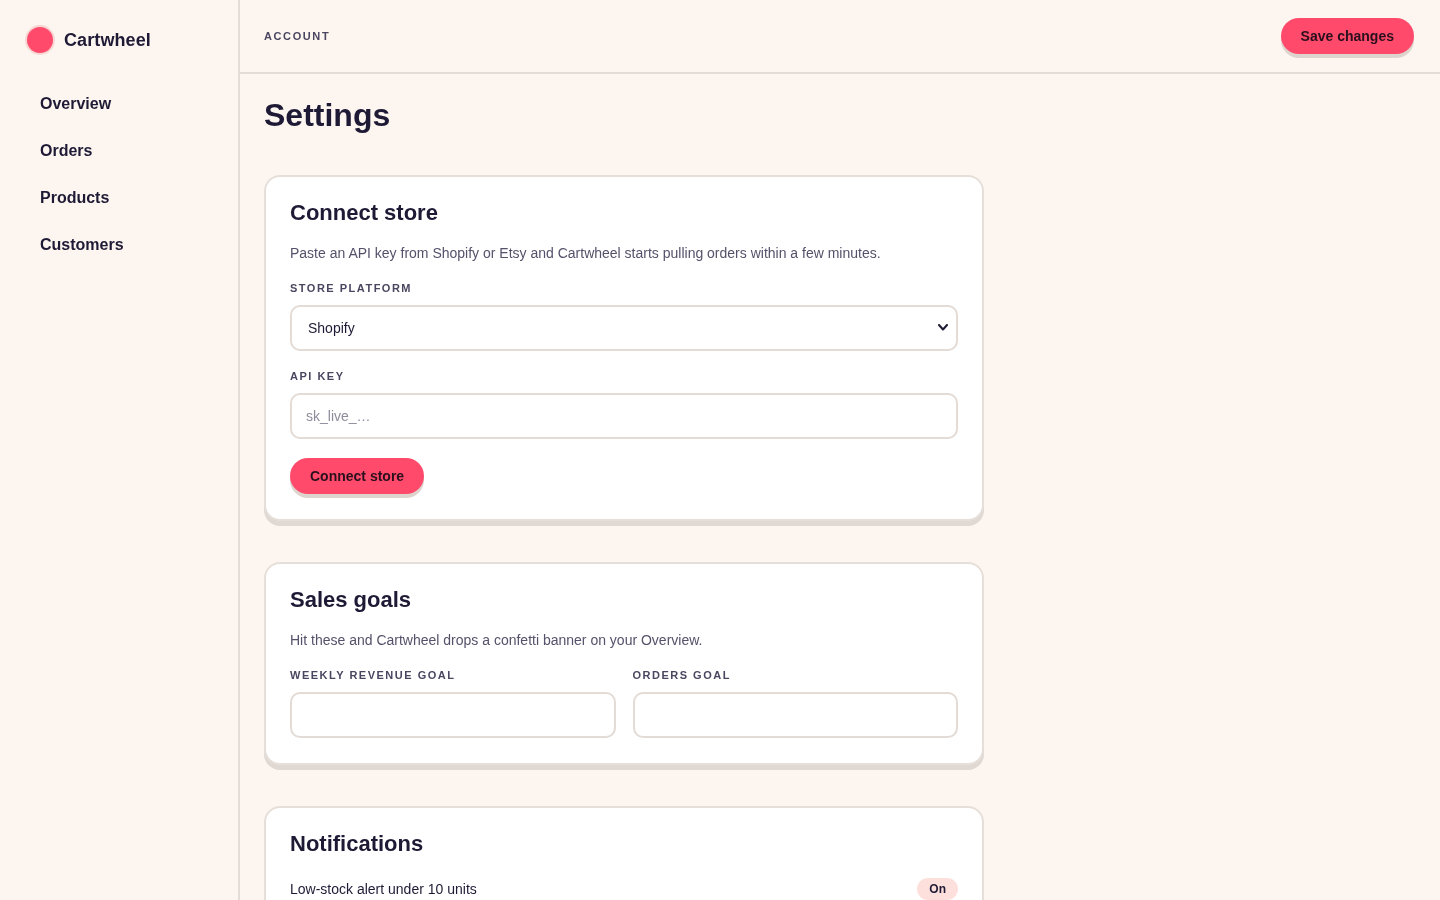 This screenshot has width=1440, height=900. What do you see at coordinates (351, 288) in the screenshot?
I see `field-label: STORE PLATFORM` at bounding box center [351, 288].